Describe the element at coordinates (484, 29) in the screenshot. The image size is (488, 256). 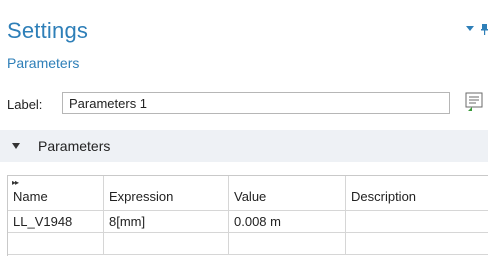
I see `pin-icon` at that location.